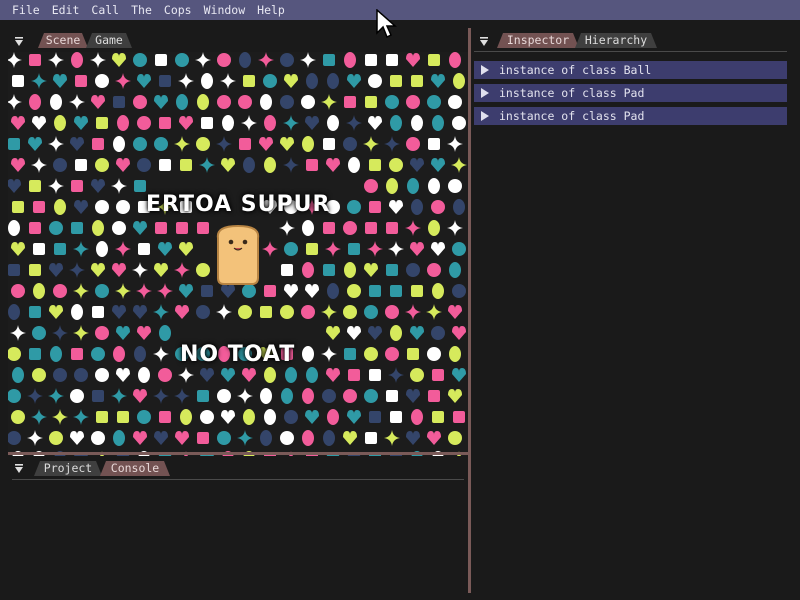  What do you see at coordinates (538, 40) in the screenshot?
I see `tab-inspector: Inspector` at bounding box center [538, 40].